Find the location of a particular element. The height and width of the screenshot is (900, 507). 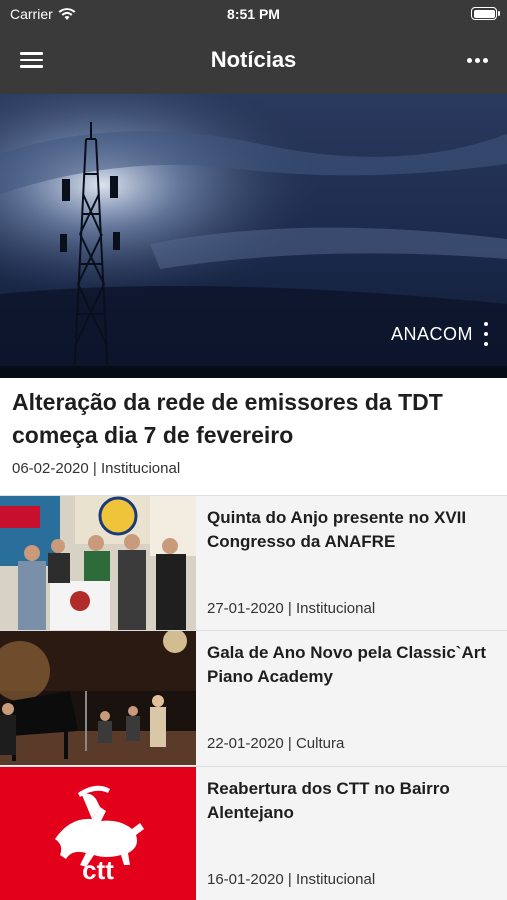

news-text: Reabertura dos CTT no Bairro Alentejano is located at coordinates (352, 801).